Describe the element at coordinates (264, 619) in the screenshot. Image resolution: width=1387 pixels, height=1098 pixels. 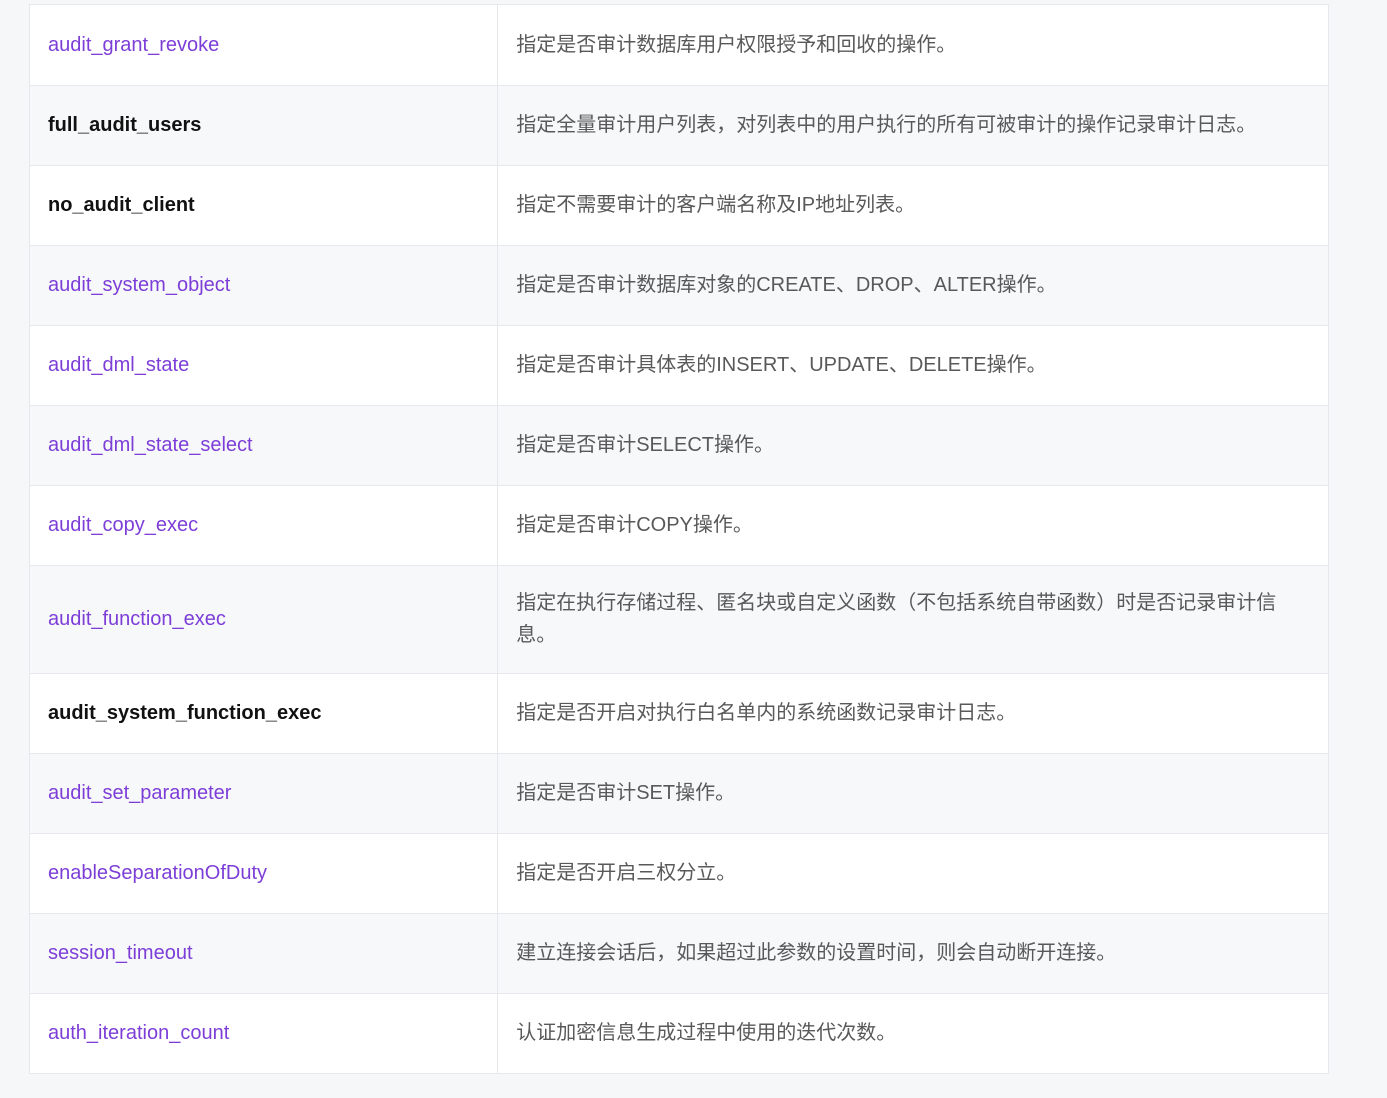
I see `param-name-cell: audit_function_exec` at that location.